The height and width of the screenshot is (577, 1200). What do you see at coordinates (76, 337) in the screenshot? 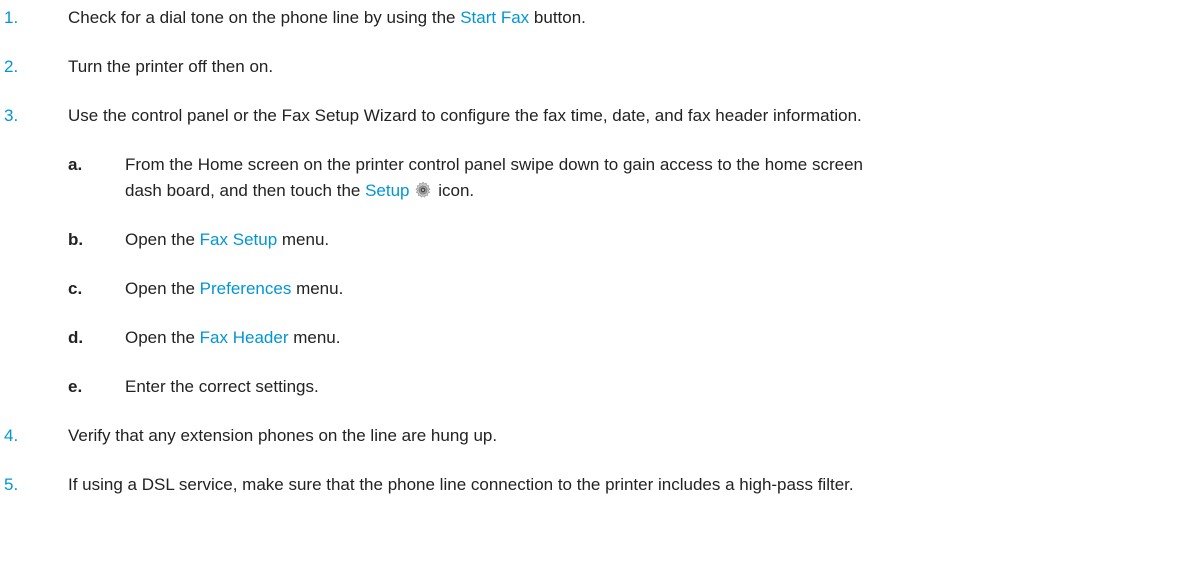
I see `substep-letter: d.` at bounding box center [76, 337].